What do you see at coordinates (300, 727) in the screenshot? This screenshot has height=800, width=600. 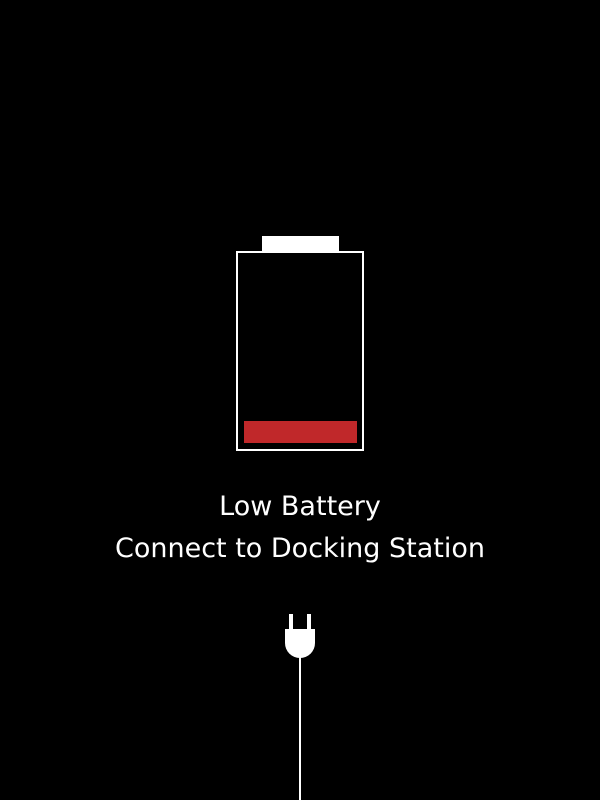 I see `plug-cable` at bounding box center [300, 727].